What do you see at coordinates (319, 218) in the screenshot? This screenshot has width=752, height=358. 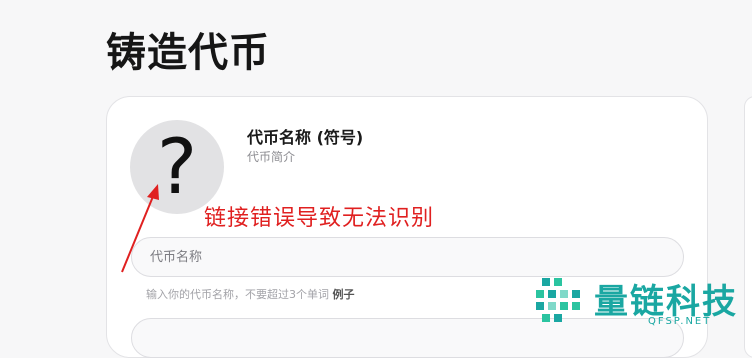 I see `annotation-text: 链接错误导致无法识别` at bounding box center [319, 218].